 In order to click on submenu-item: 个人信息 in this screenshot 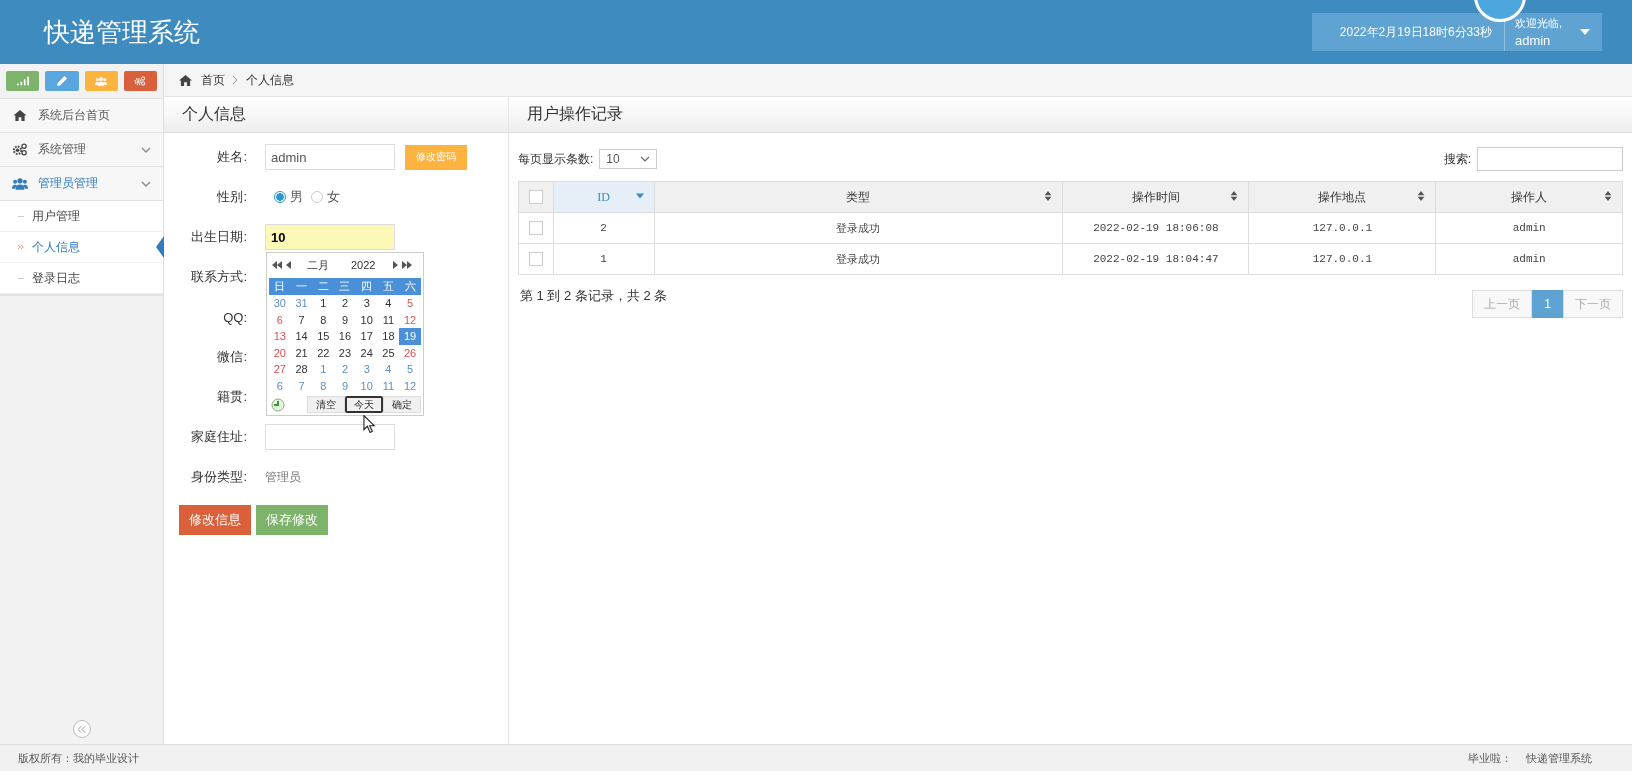, I will do `click(81, 247)`.